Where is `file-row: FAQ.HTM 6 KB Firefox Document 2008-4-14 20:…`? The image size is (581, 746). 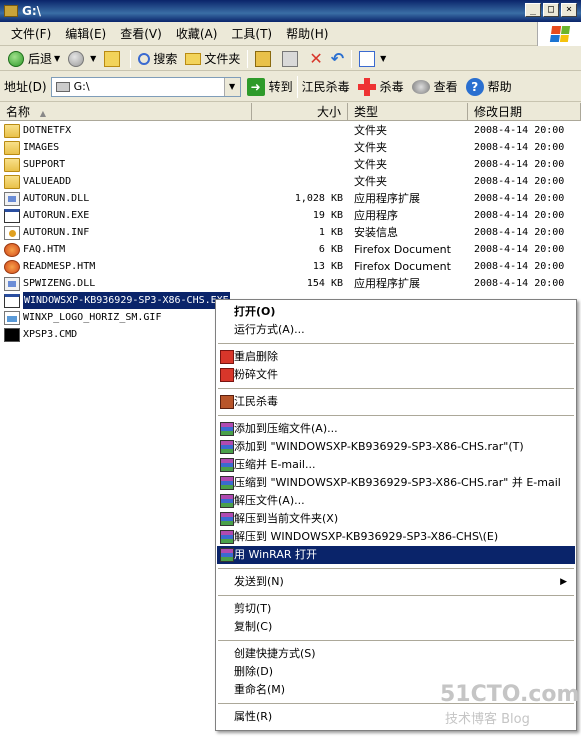
file-row: FAQ.HTM 6 KB Firefox Document 2008-4-14 20:… is located at coordinates (290, 249).